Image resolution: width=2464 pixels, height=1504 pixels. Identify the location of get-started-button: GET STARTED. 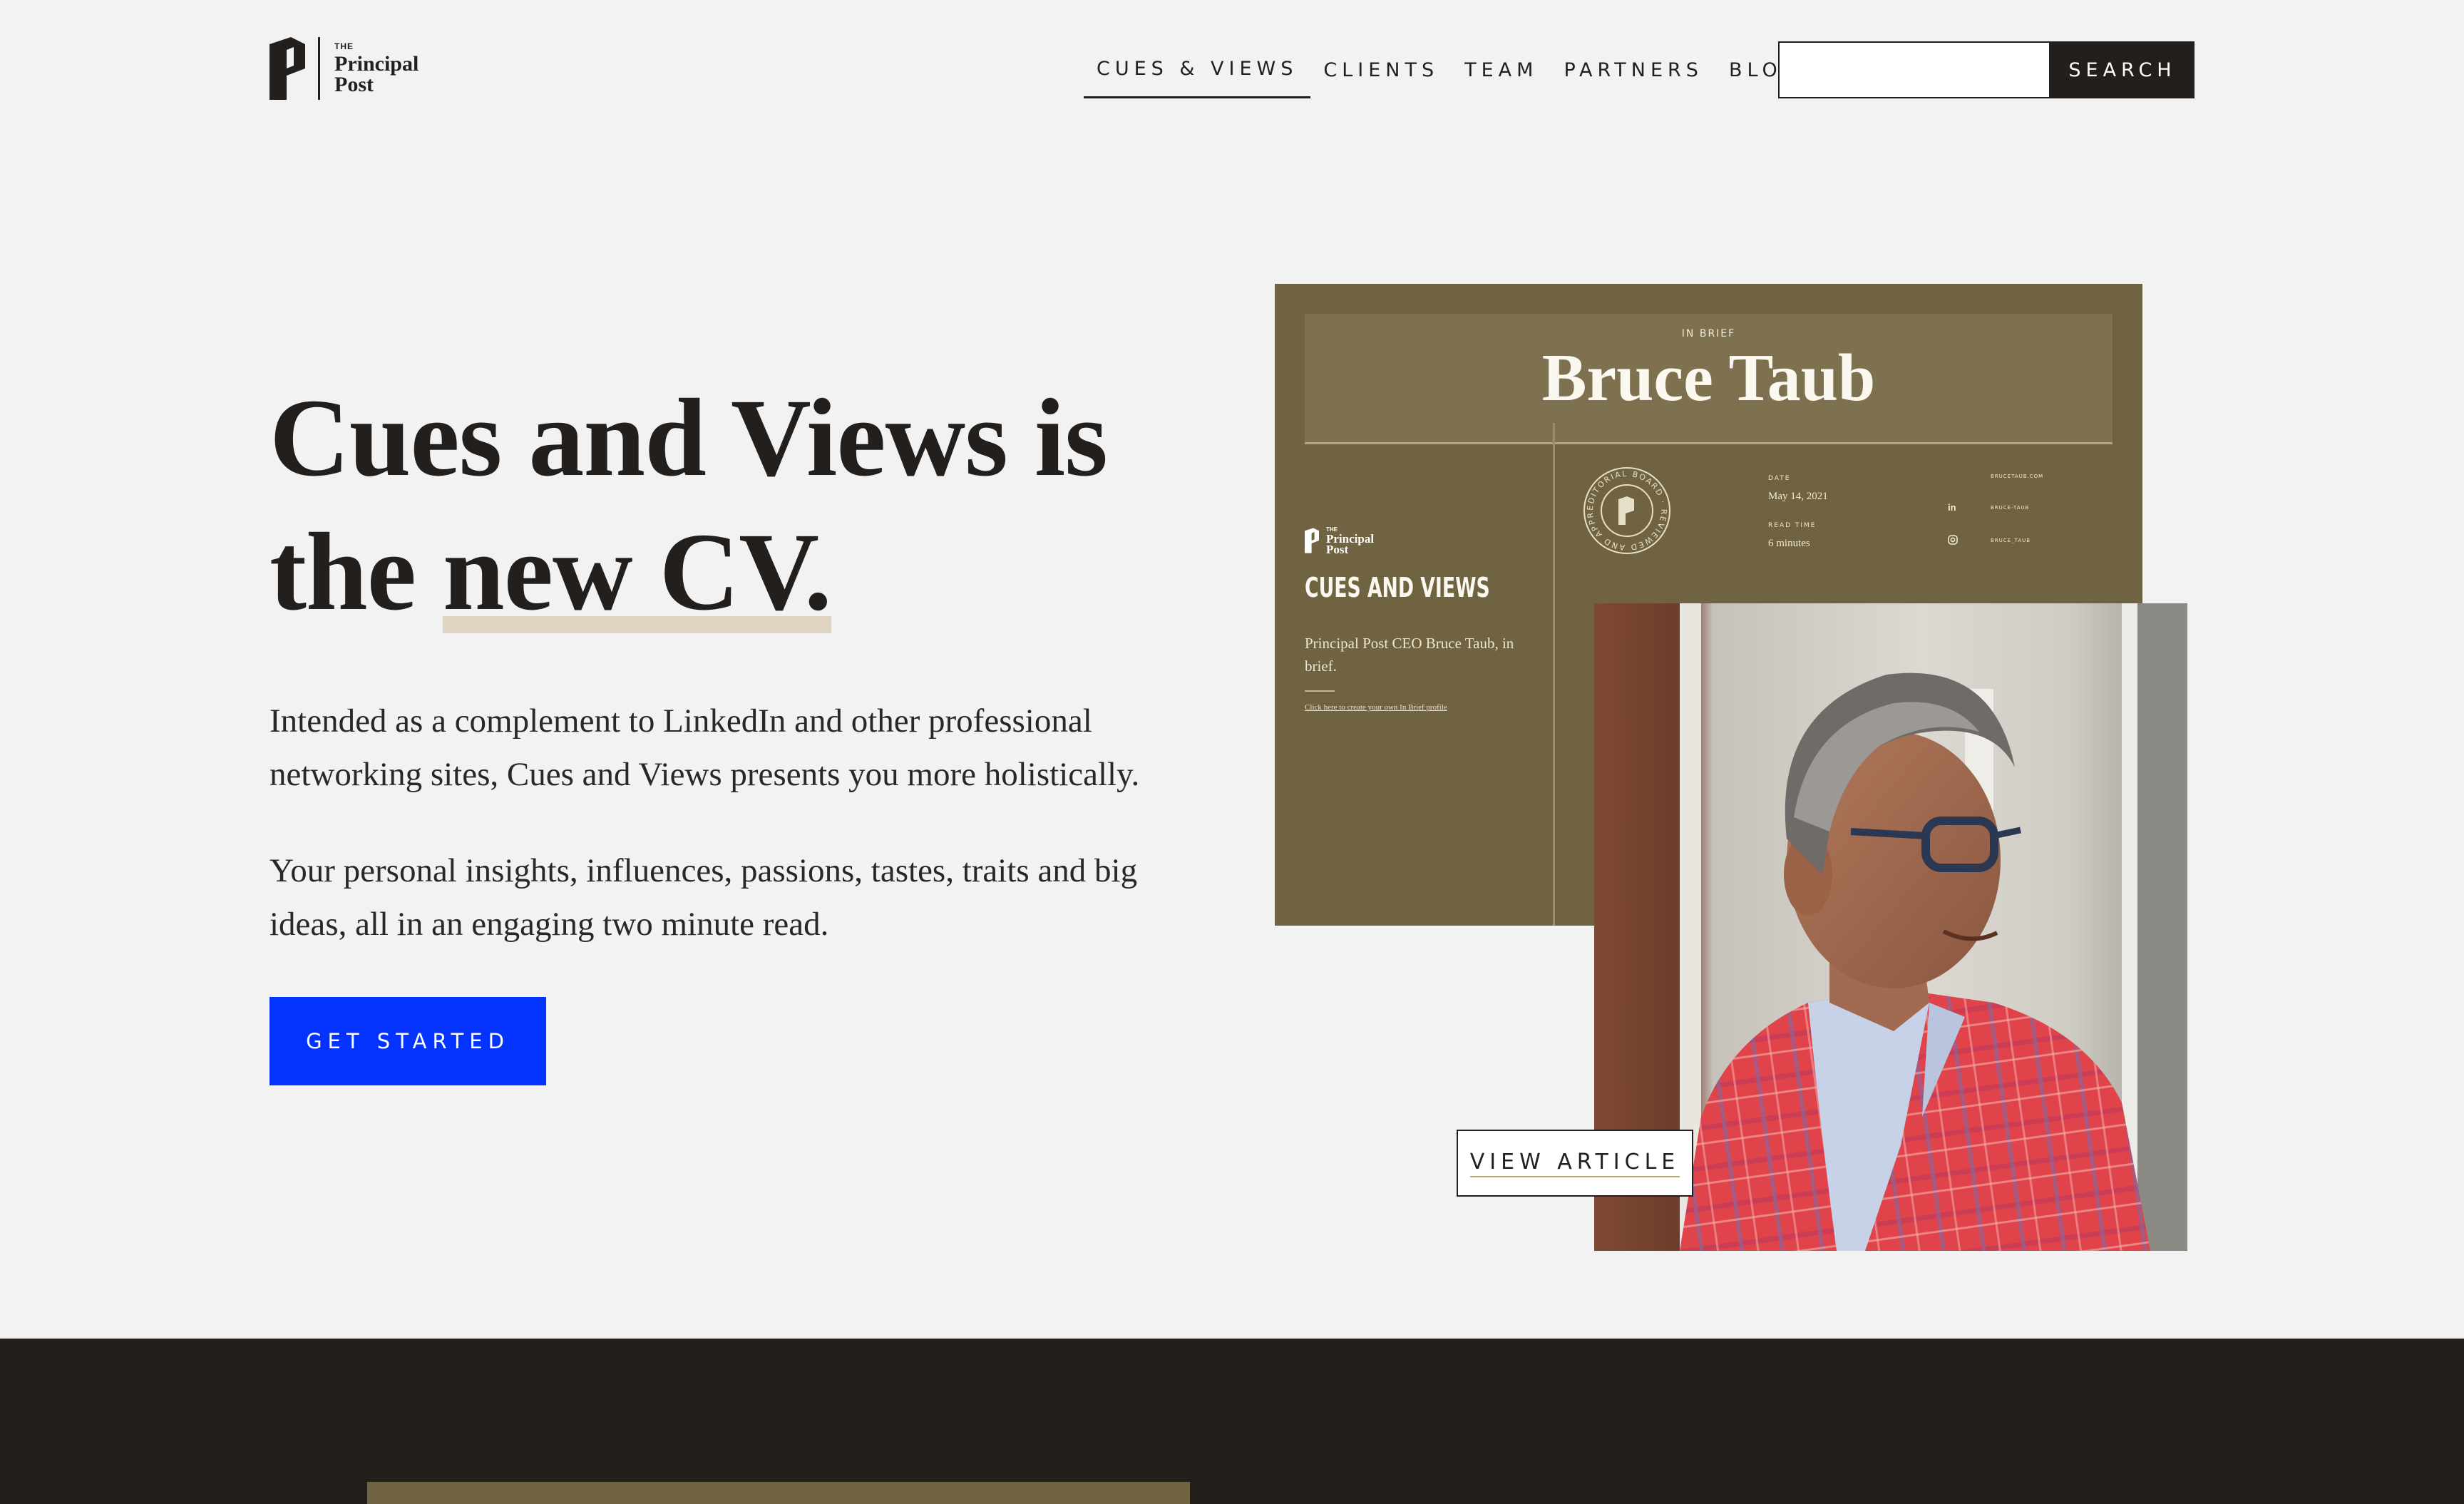
(408, 1041).